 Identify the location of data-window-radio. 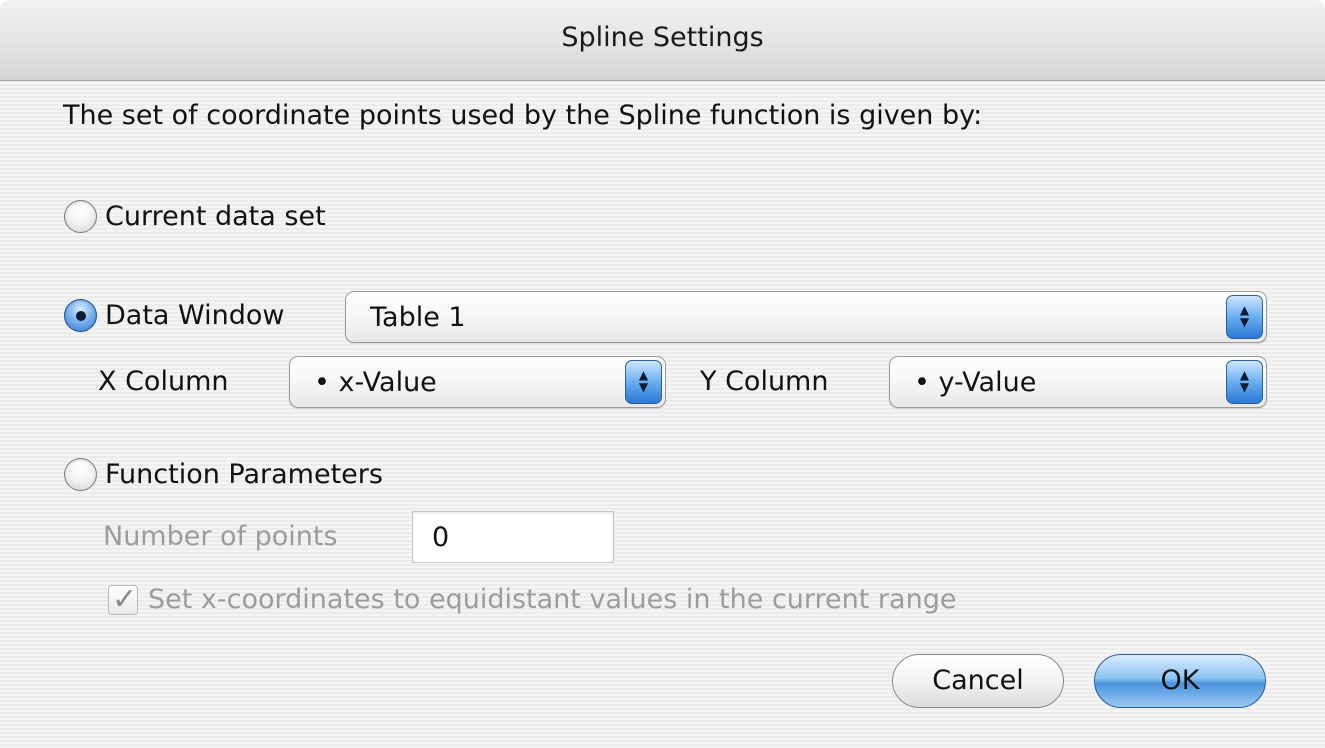
(80, 315).